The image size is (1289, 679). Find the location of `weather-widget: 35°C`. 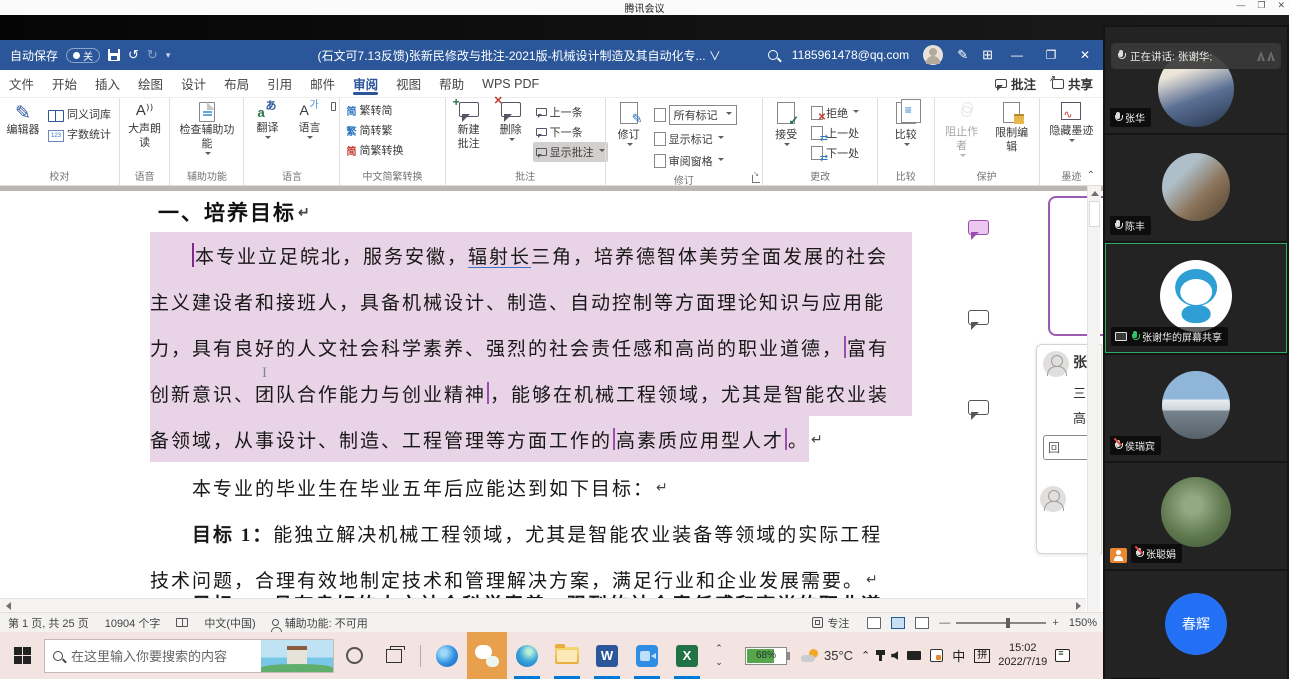

weather-widget: 35°C is located at coordinates (827, 655).